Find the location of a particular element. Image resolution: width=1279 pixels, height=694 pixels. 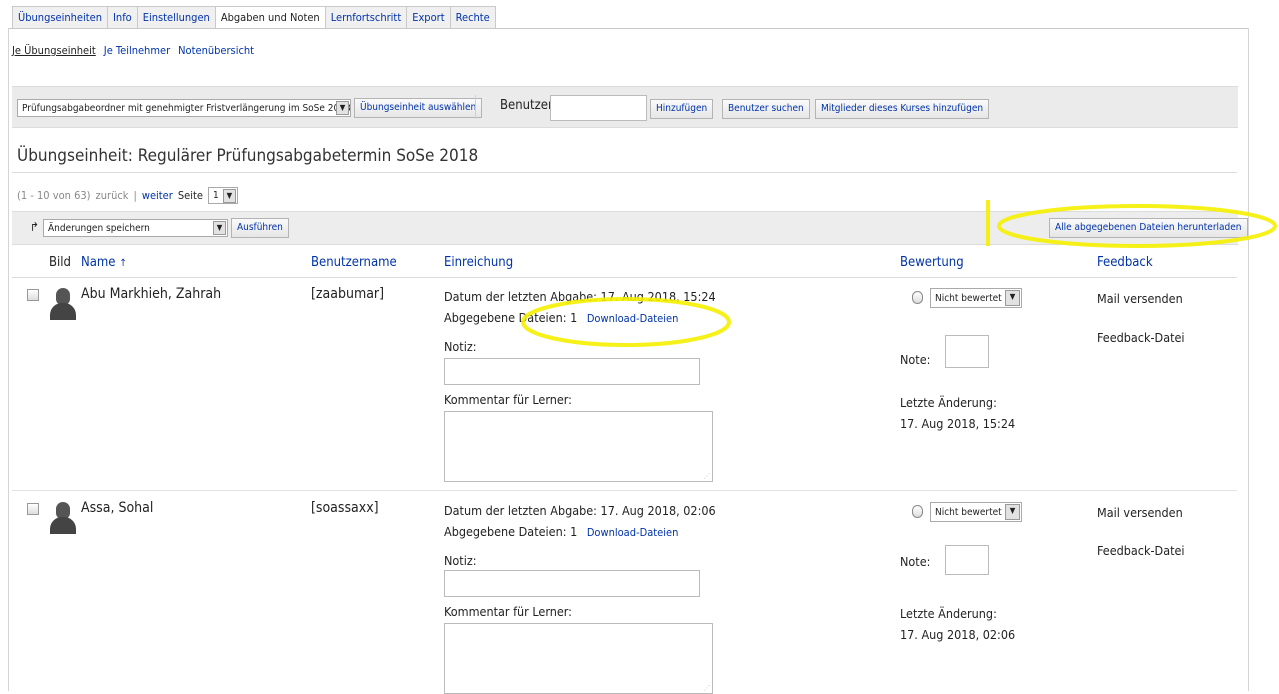

subtab-notenuebersicht: Notenübersicht is located at coordinates (216, 50).